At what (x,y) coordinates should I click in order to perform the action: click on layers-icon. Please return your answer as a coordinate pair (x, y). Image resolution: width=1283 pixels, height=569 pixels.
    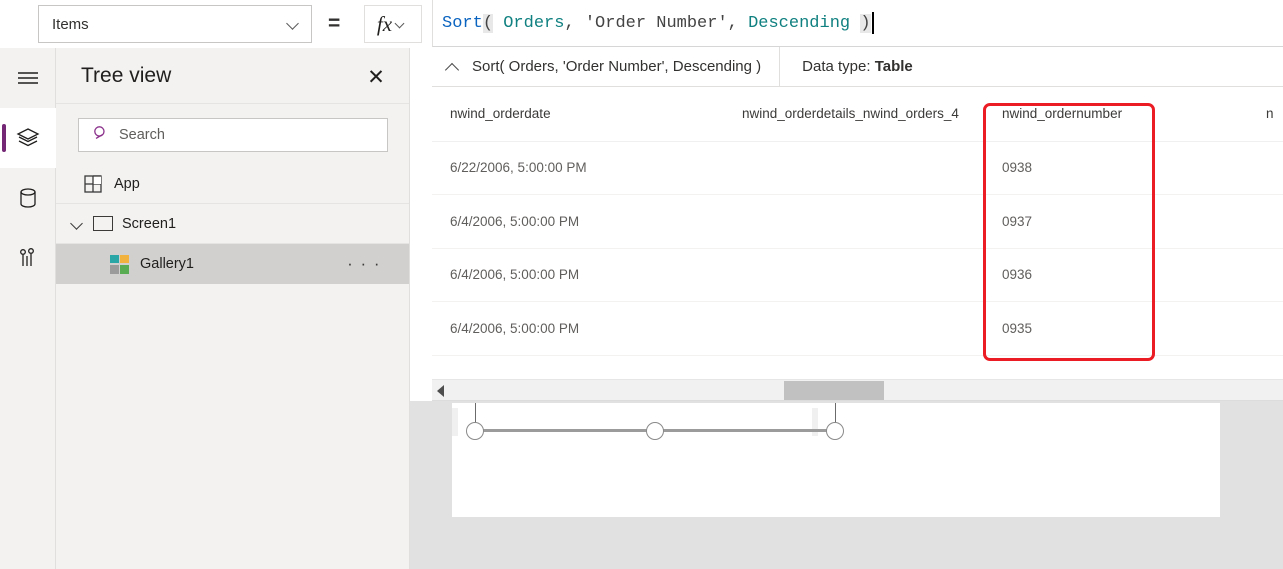
    Looking at the image, I should click on (28, 138).